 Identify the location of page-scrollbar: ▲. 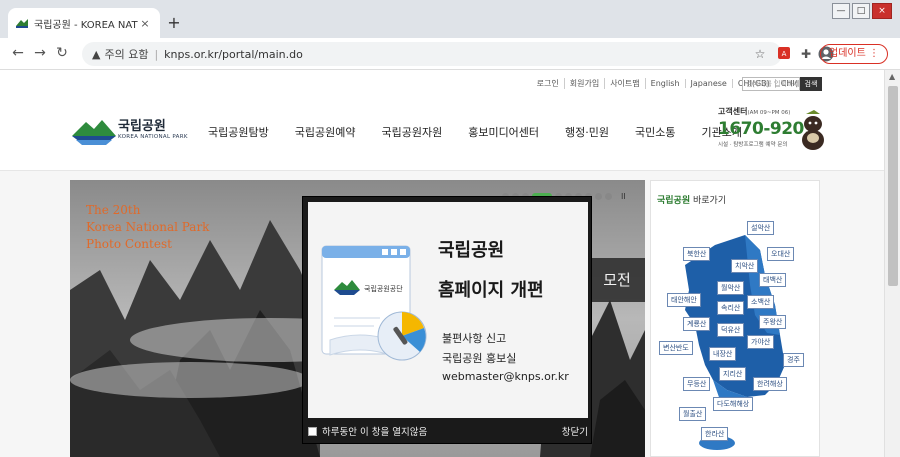
(892, 263).